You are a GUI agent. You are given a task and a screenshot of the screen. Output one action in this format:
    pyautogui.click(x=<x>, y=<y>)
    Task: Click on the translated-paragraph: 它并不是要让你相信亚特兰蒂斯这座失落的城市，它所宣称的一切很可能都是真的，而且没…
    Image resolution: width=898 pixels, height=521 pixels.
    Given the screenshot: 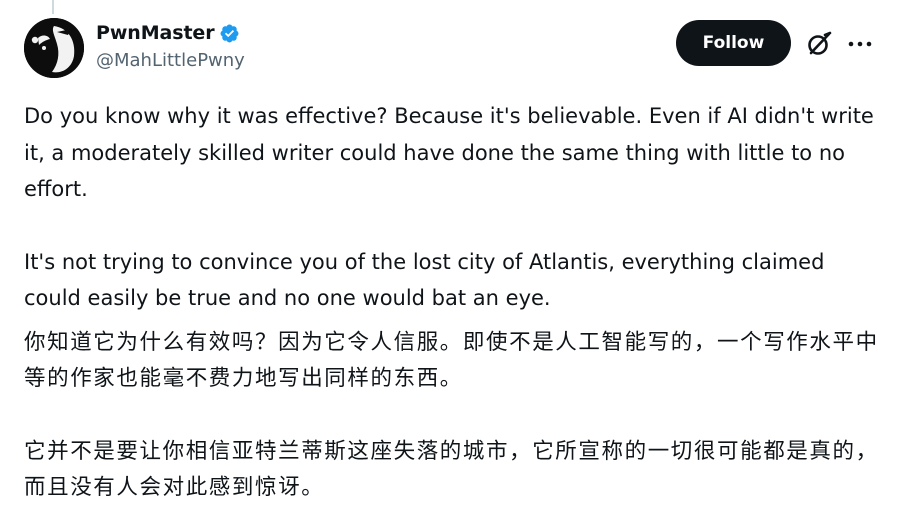 What is the action you would take?
    pyautogui.click(x=451, y=469)
    